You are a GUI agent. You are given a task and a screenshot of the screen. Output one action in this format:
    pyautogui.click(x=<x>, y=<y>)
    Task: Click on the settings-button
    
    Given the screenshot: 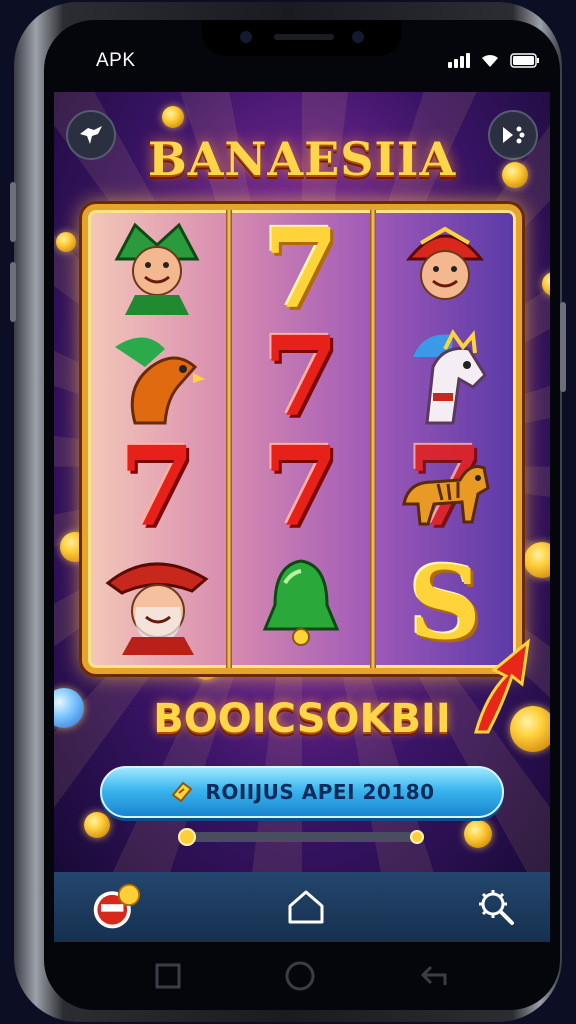 What is the action you would take?
    pyautogui.click(x=496, y=907)
    